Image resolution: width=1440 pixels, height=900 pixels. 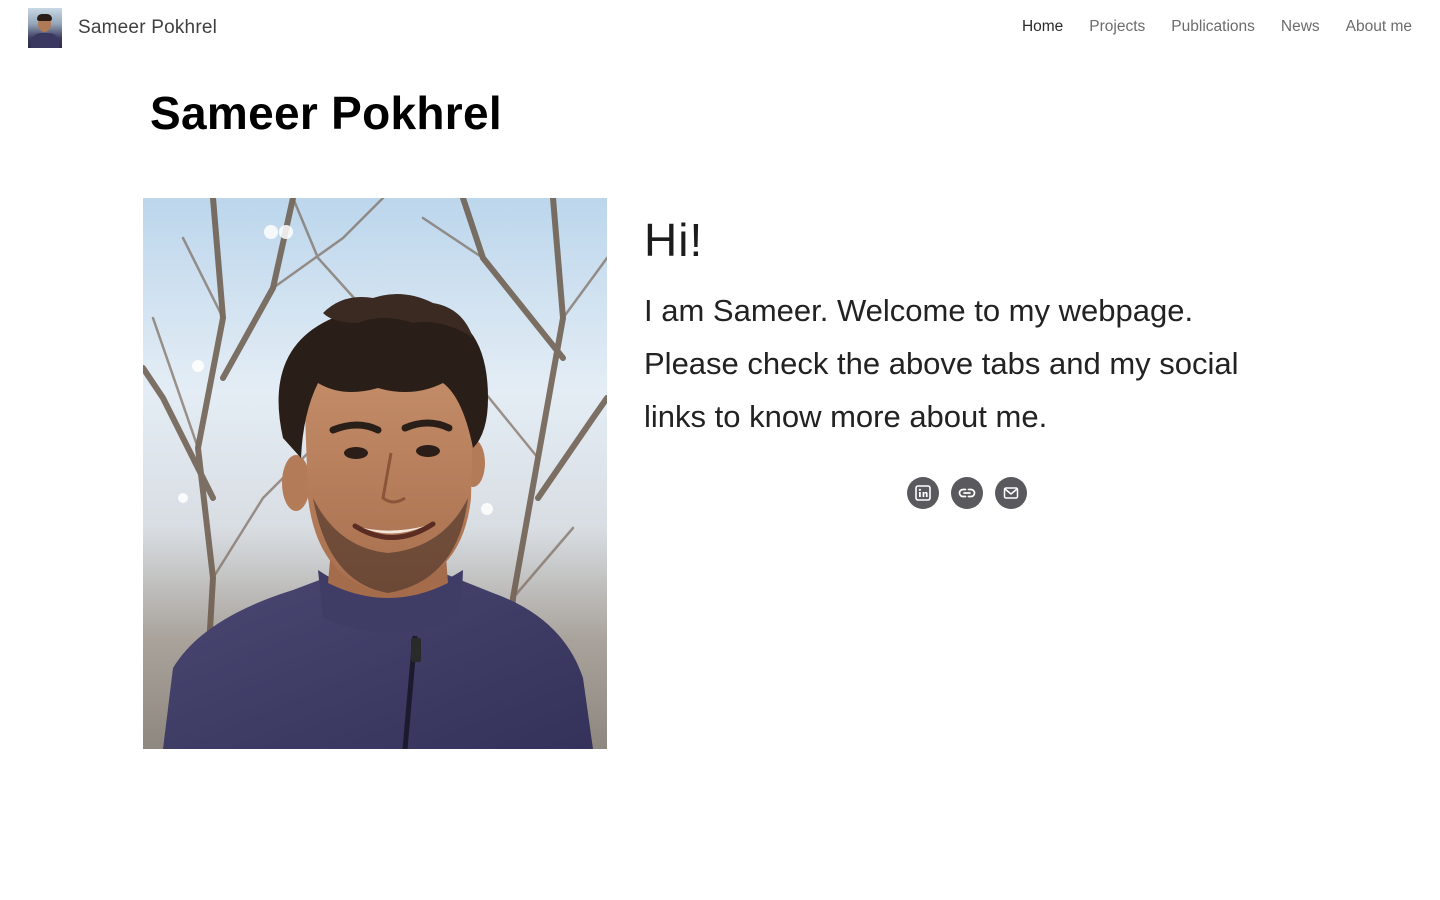 What do you see at coordinates (45, 28) in the screenshot?
I see `brand-avatar` at bounding box center [45, 28].